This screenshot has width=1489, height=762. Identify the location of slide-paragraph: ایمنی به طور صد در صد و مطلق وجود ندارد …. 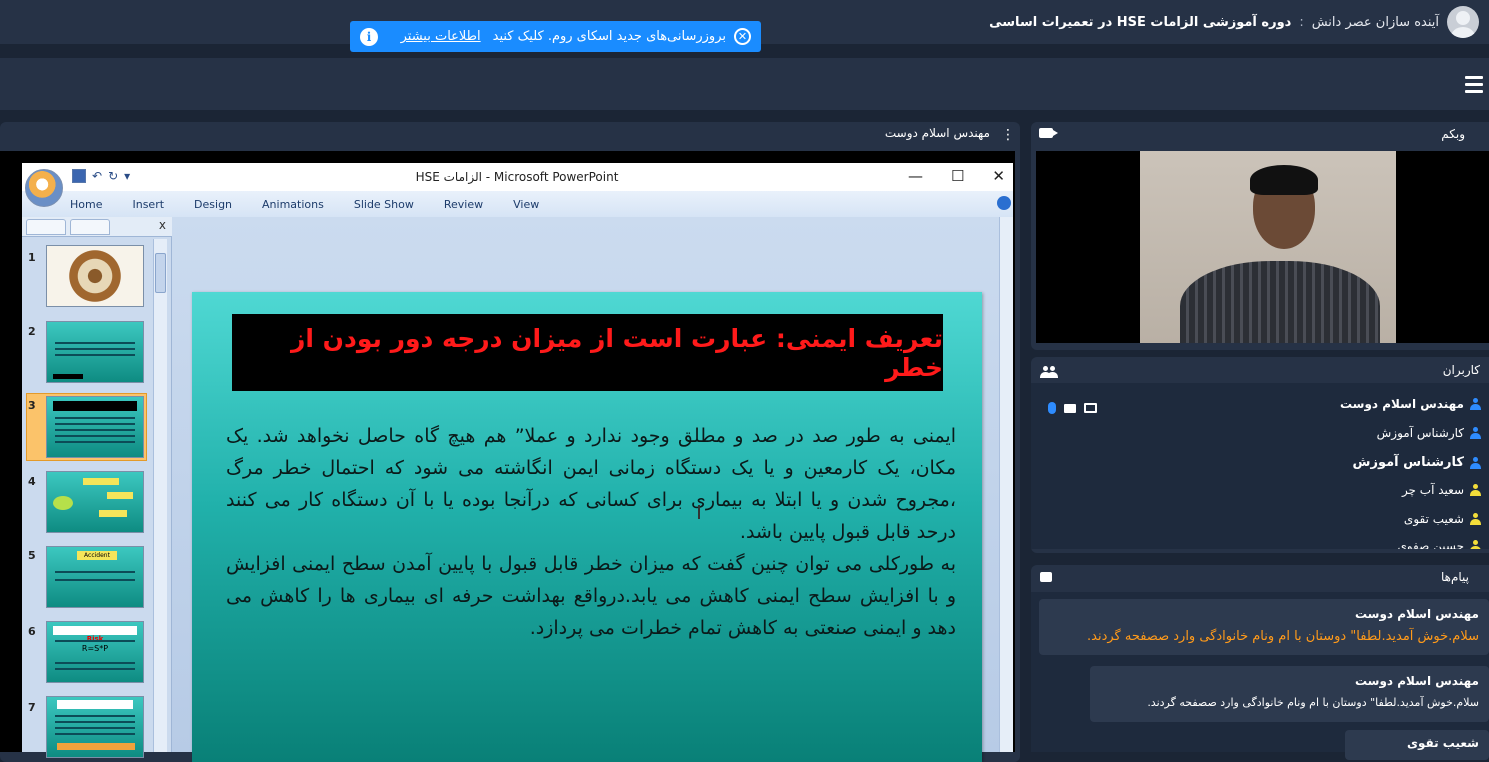
(591, 484).